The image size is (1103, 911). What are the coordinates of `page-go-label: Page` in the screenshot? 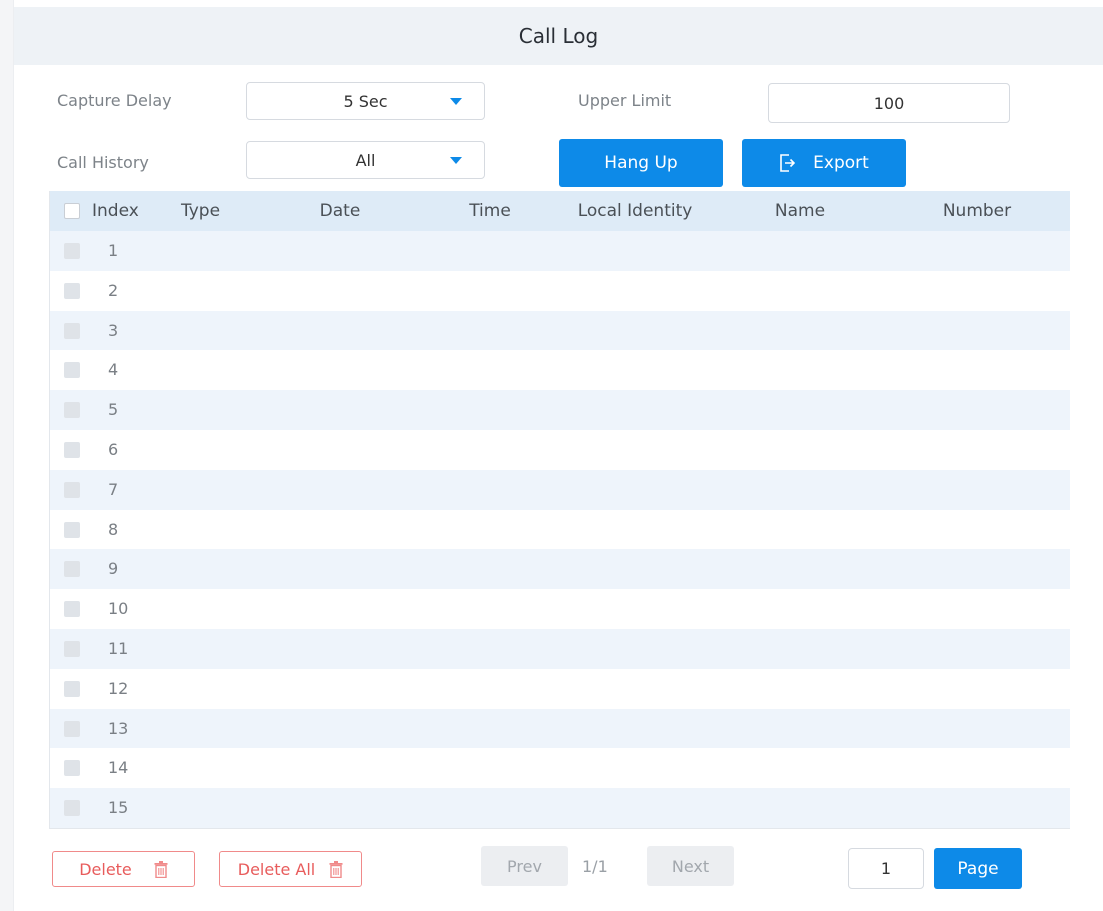 It's located at (978, 868).